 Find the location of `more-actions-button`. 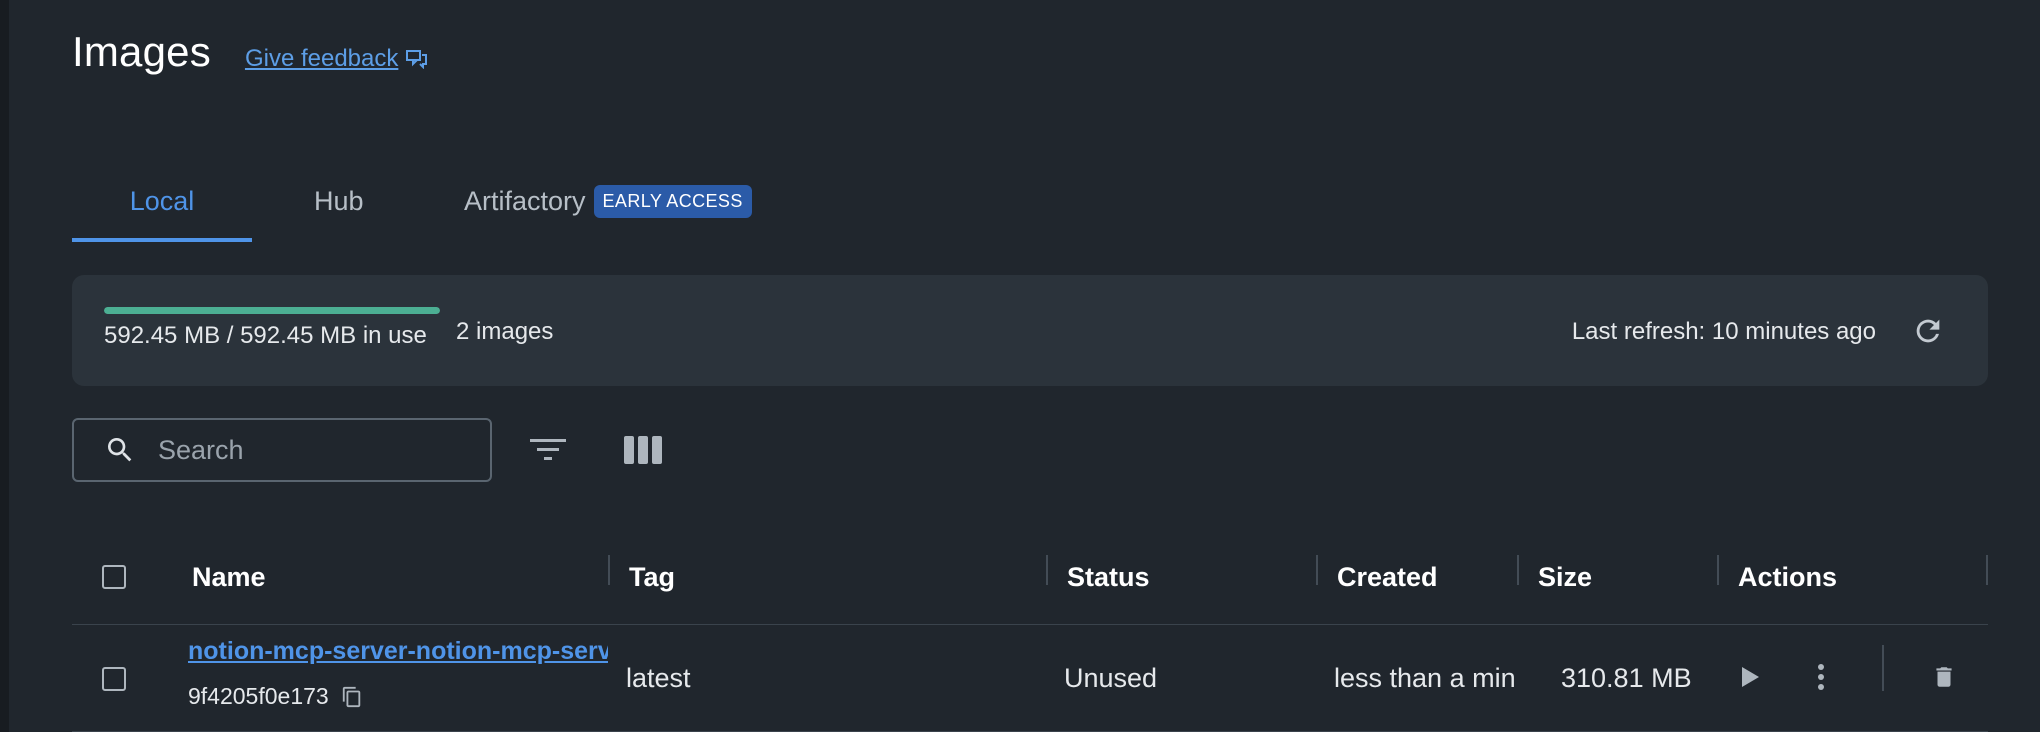

more-actions-button is located at coordinates (1821, 677).